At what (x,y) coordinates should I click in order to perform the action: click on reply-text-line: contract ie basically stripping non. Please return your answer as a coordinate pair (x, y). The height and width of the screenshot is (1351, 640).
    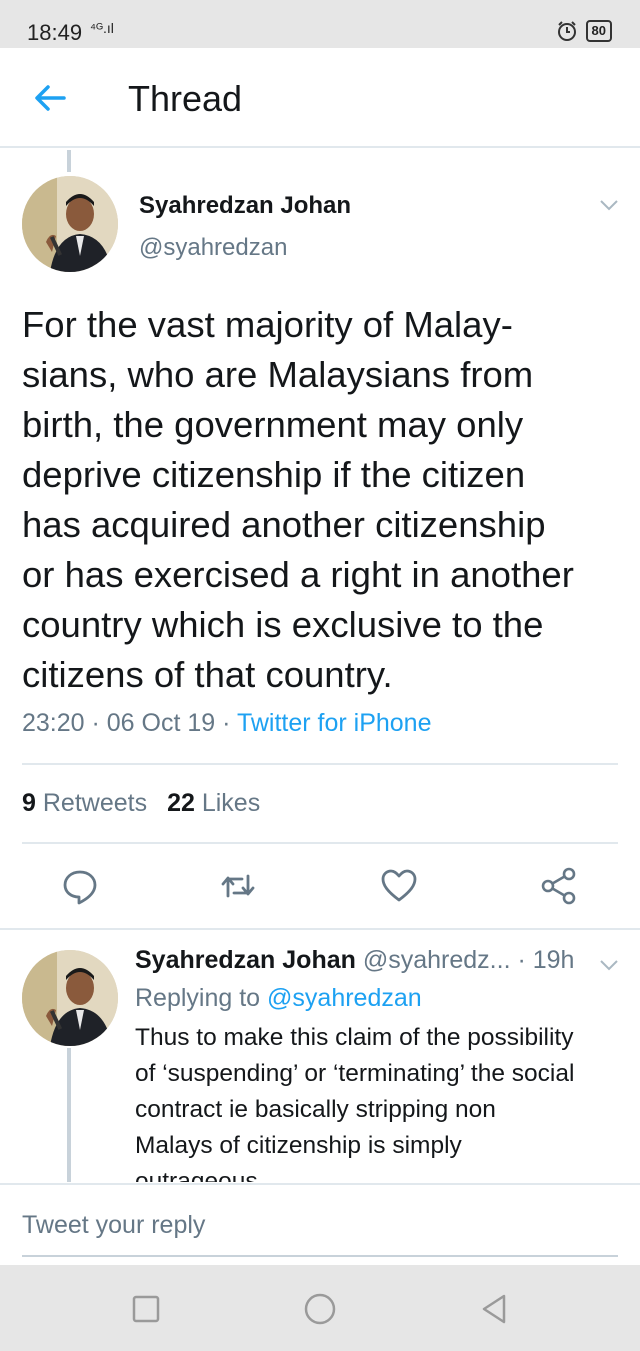
    Looking at the image, I should click on (315, 1109).